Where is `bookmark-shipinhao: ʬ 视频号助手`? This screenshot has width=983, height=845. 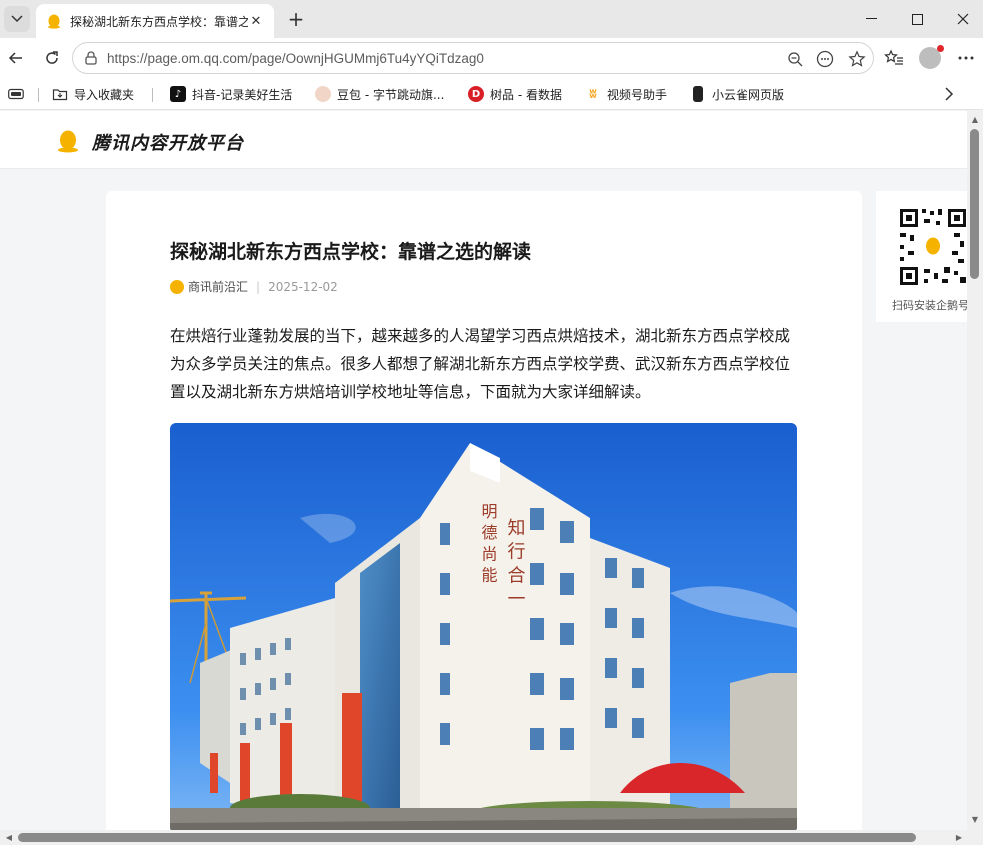 bookmark-shipinhao: ʬ 视频号助手 is located at coordinates (626, 94).